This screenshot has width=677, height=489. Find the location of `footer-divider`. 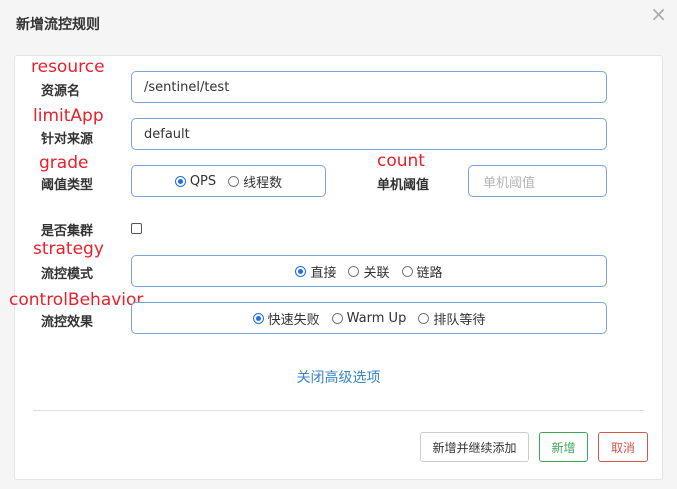

footer-divider is located at coordinates (338, 410).